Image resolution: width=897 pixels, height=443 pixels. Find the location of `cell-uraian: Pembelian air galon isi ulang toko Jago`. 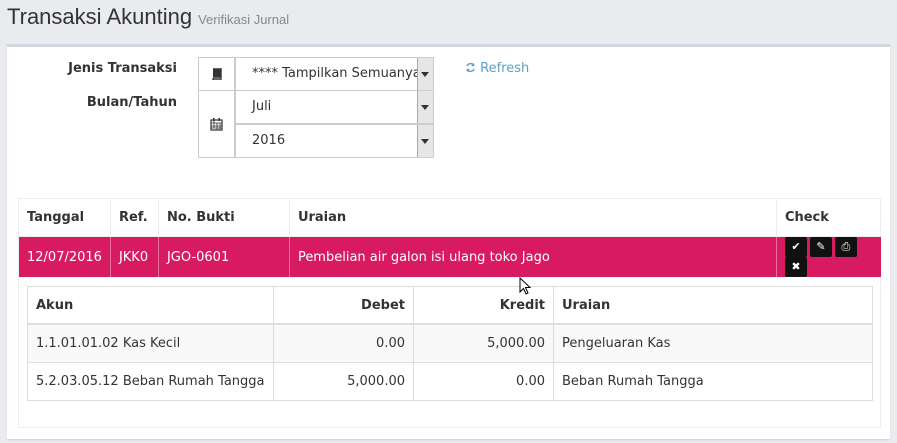

cell-uraian: Pembelian air galon isi ulang toko Jago is located at coordinates (533, 256).